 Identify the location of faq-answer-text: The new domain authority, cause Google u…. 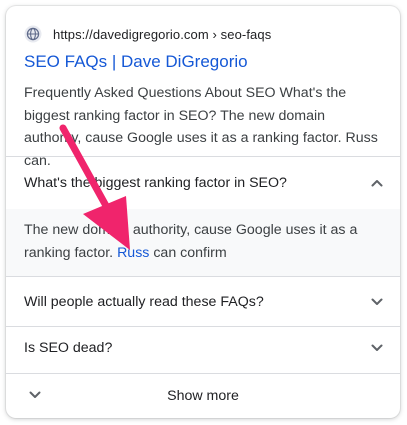
(204, 241).